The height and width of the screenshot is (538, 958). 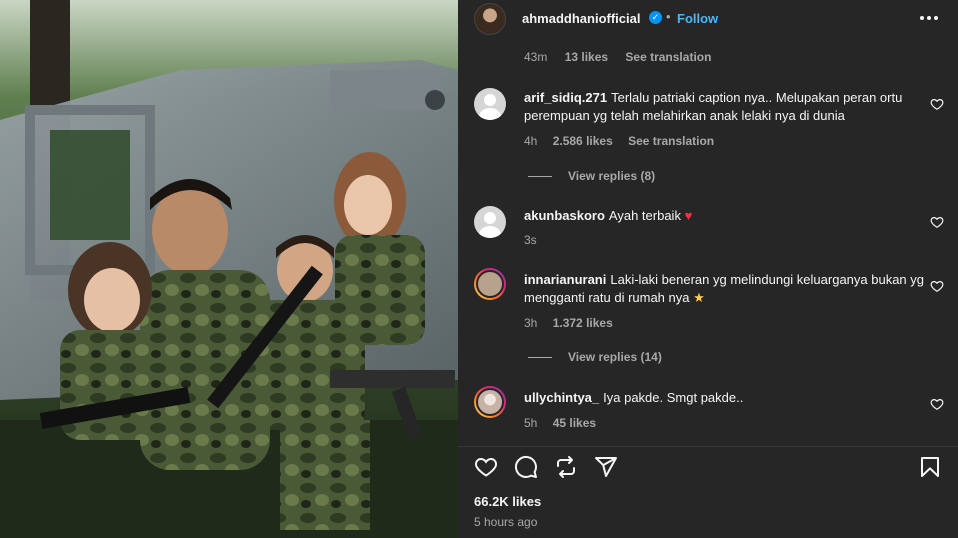 What do you see at coordinates (930, 467) in the screenshot?
I see `bookmark-icon` at bounding box center [930, 467].